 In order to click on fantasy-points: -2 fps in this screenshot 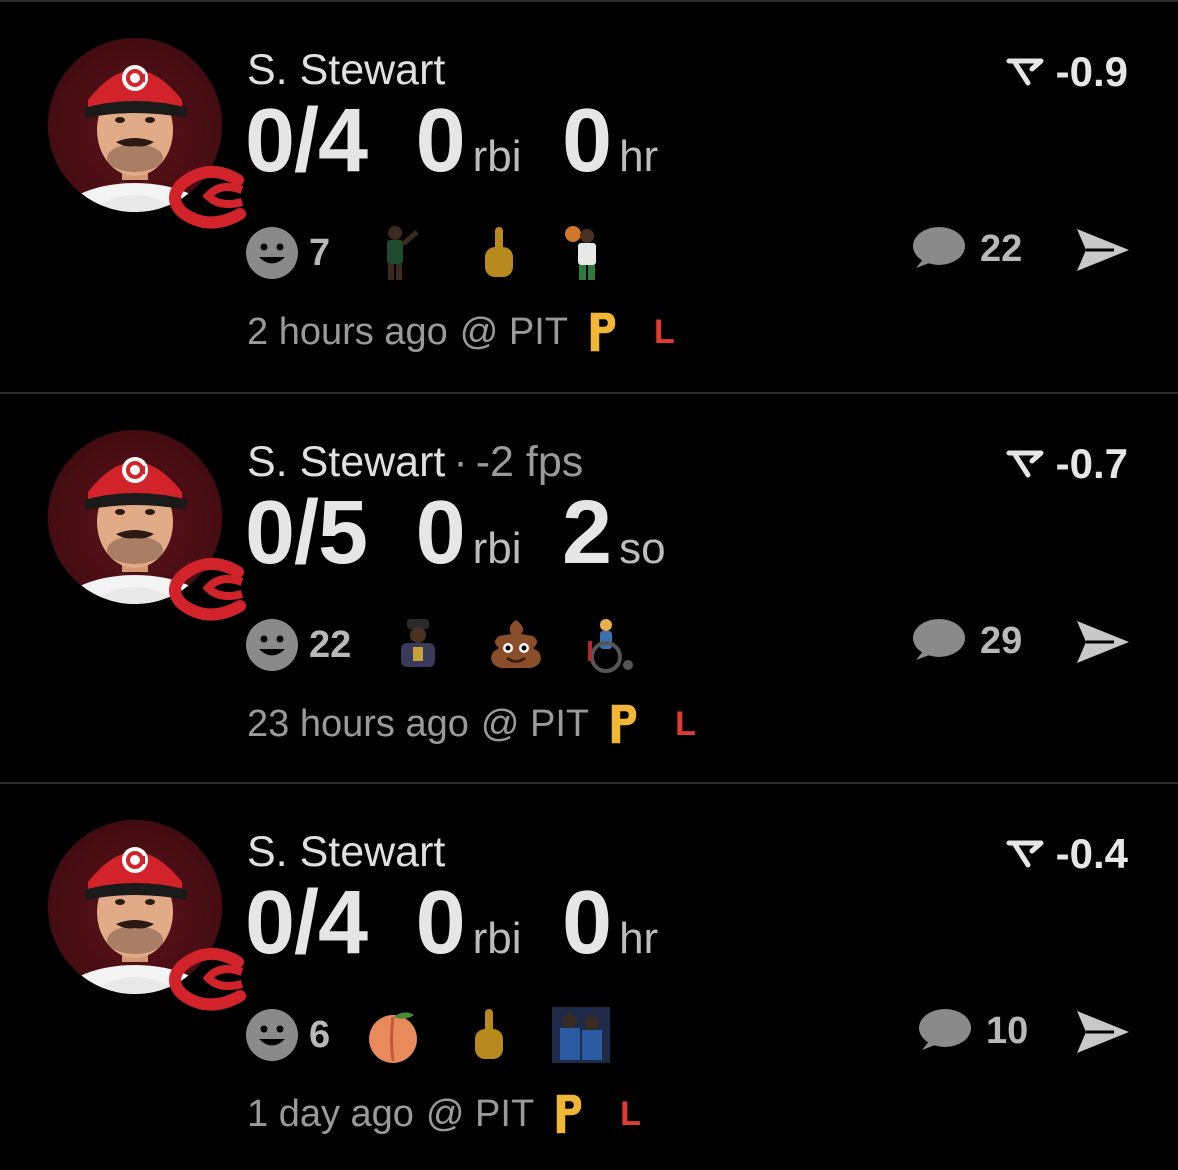, I will do `click(529, 462)`.